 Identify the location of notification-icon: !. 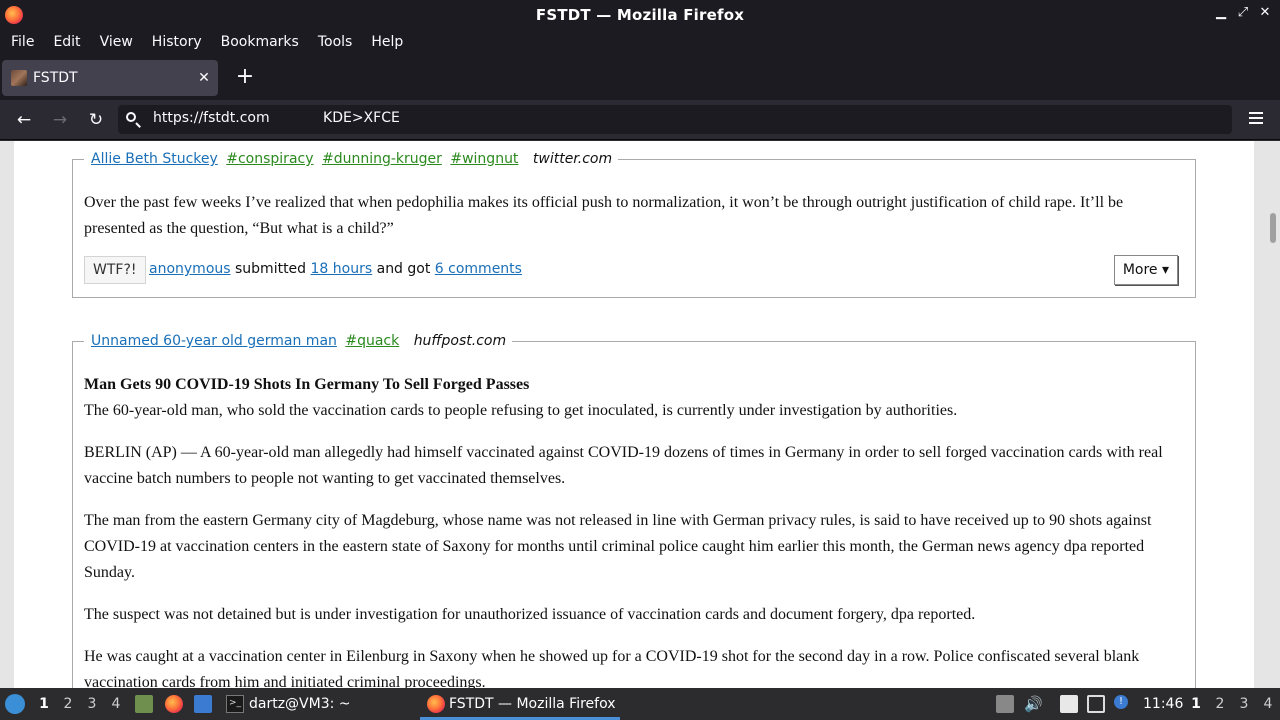
(1121, 702).